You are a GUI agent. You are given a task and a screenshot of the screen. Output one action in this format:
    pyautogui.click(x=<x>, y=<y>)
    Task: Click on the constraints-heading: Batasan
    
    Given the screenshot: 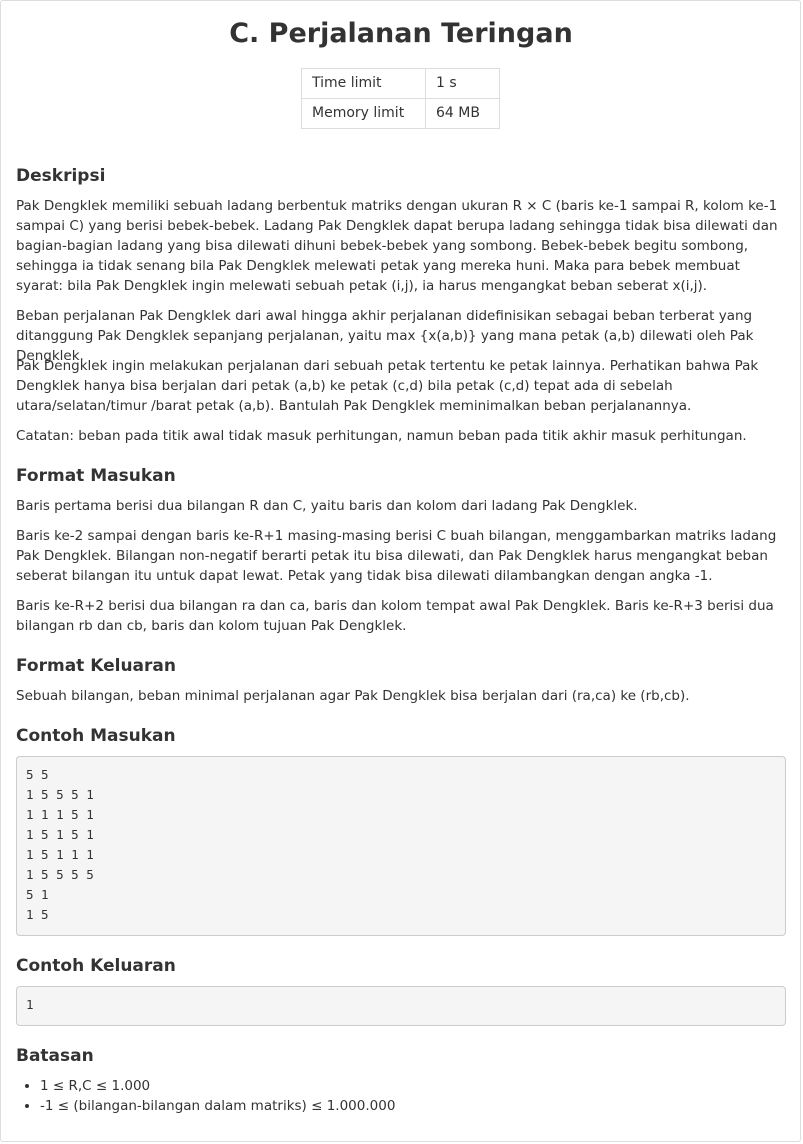 What is the action you would take?
    pyautogui.click(x=55, y=1056)
    